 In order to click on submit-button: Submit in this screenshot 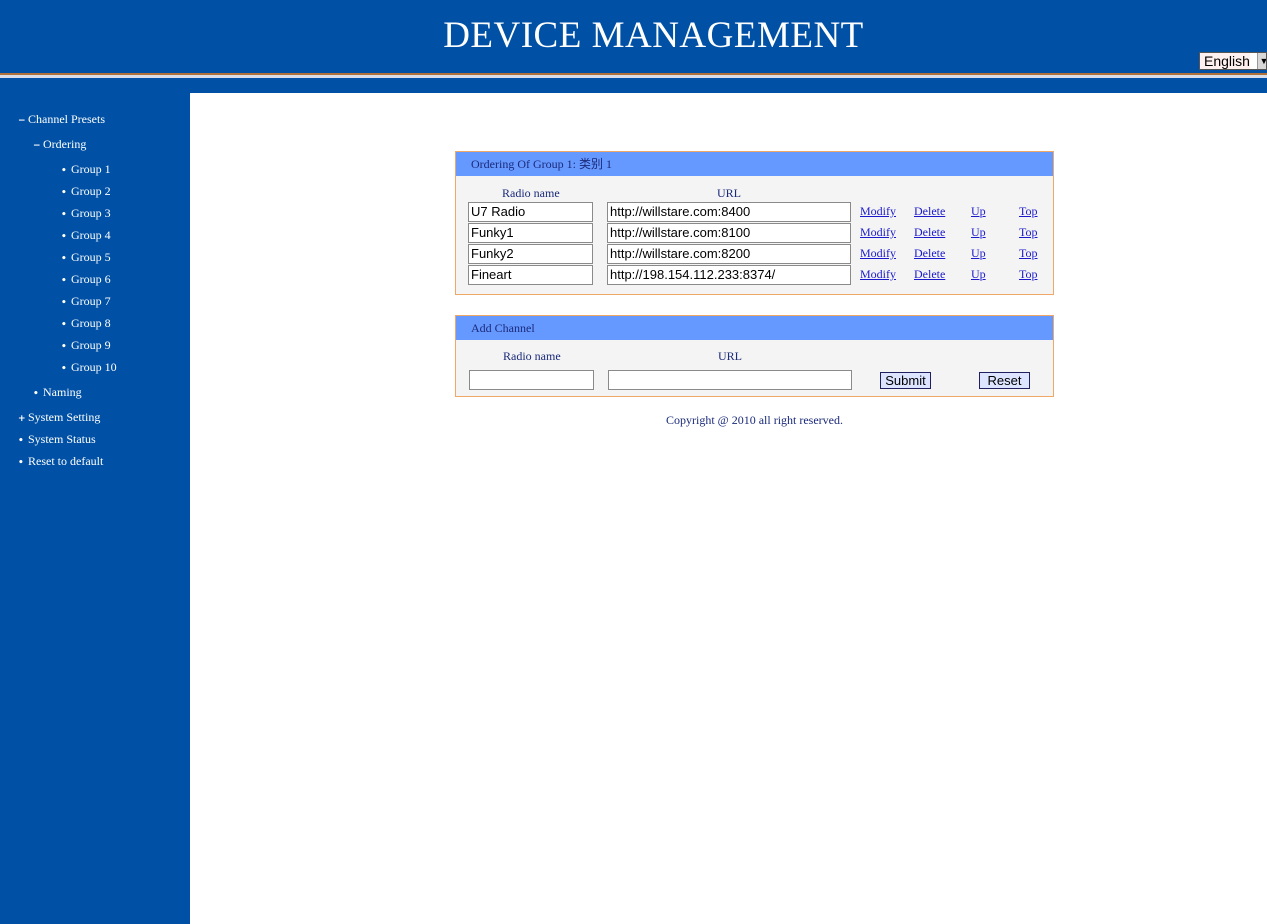, I will do `click(905, 380)`.